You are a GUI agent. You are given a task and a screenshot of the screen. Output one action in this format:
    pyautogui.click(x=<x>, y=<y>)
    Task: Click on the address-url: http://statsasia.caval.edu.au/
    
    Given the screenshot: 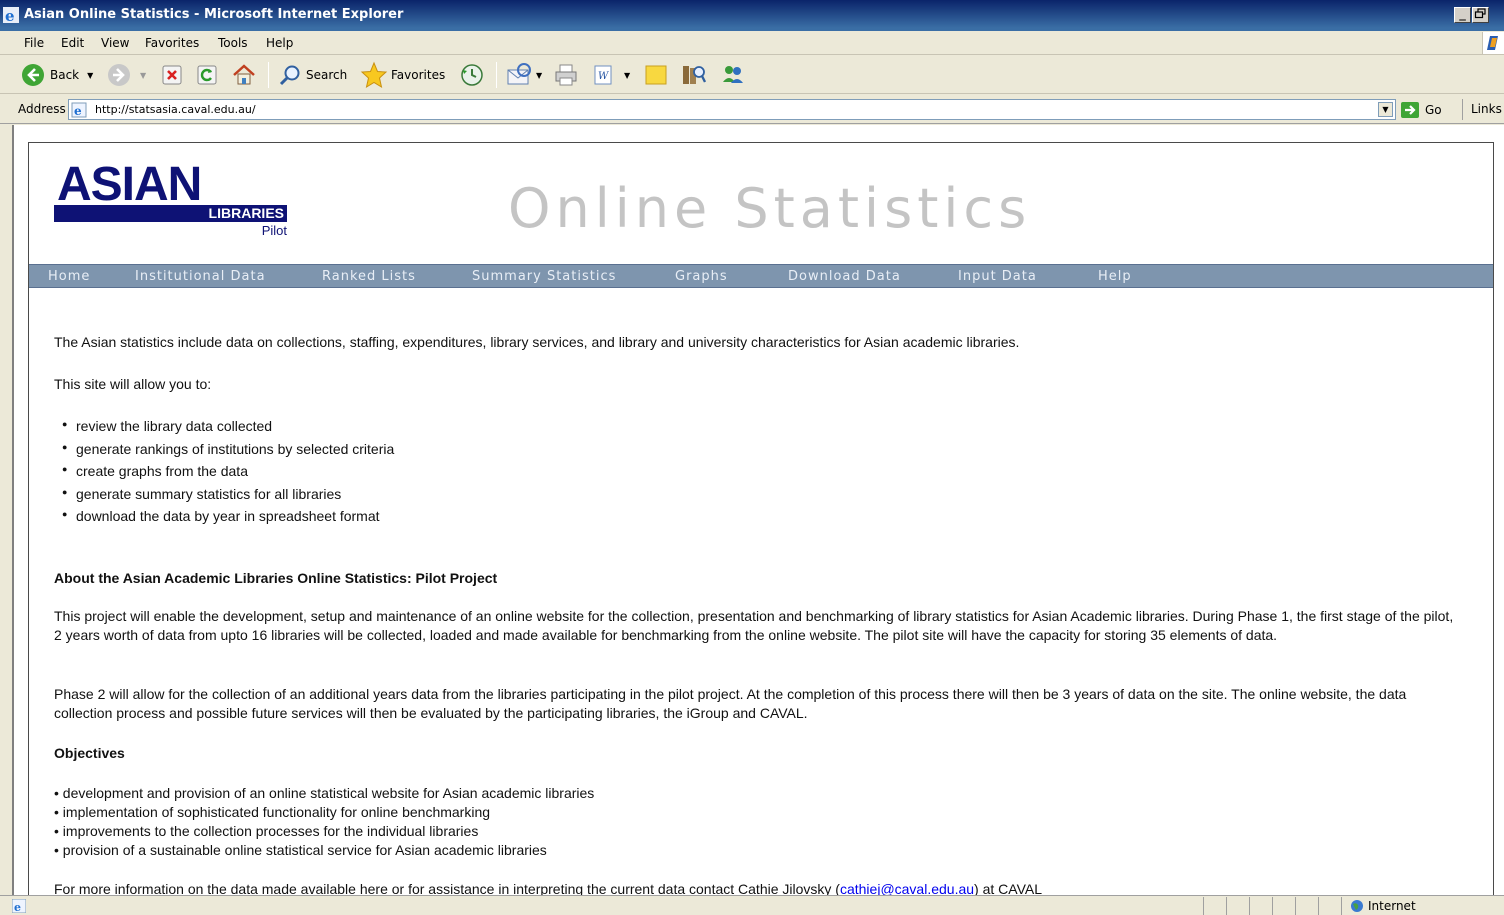 What is the action you would take?
    pyautogui.click(x=175, y=109)
    